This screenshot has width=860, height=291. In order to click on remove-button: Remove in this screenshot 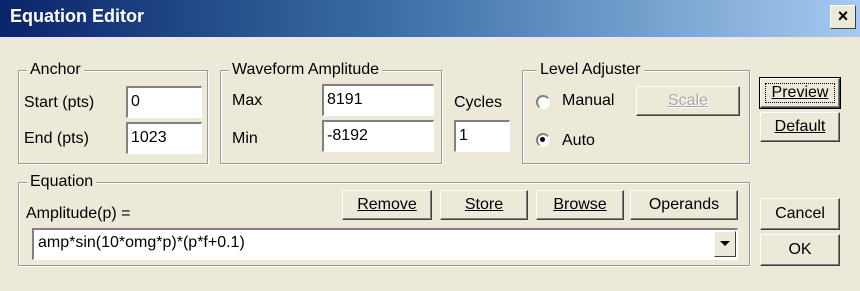, I will do `click(387, 205)`.